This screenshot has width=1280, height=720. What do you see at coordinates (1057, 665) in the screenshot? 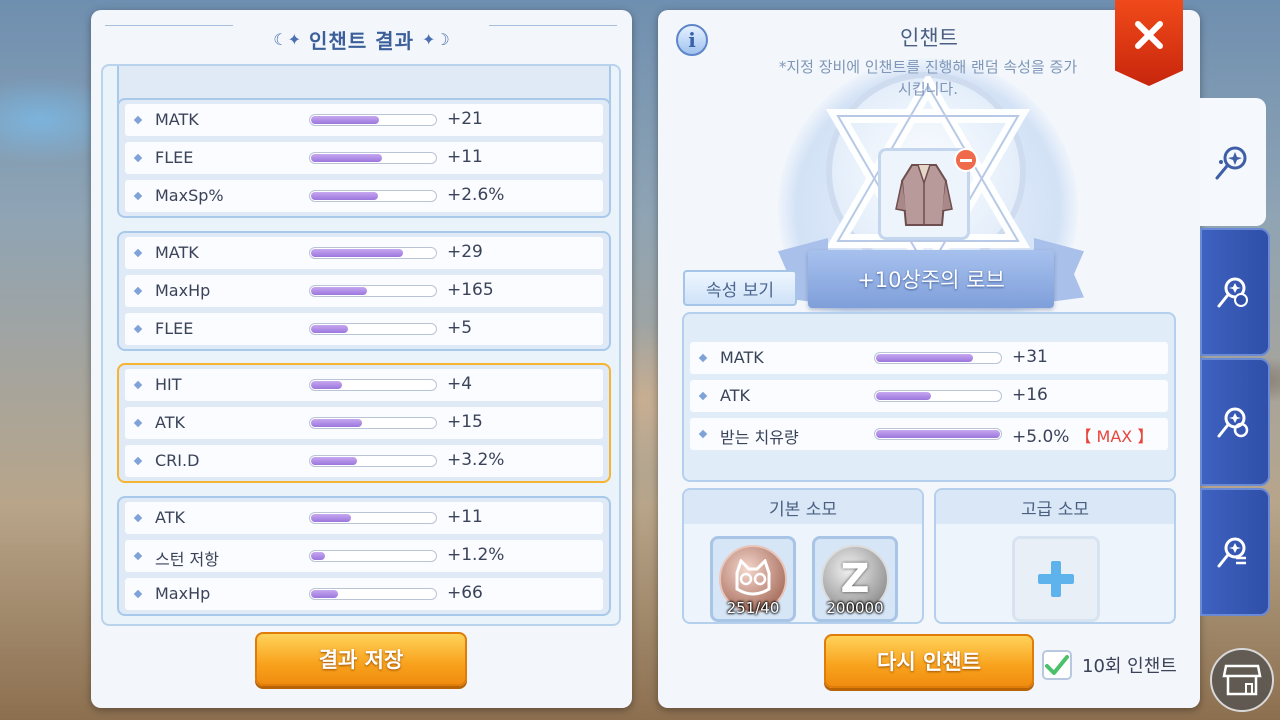
I see `repeat-checkbox` at bounding box center [1057, 665].